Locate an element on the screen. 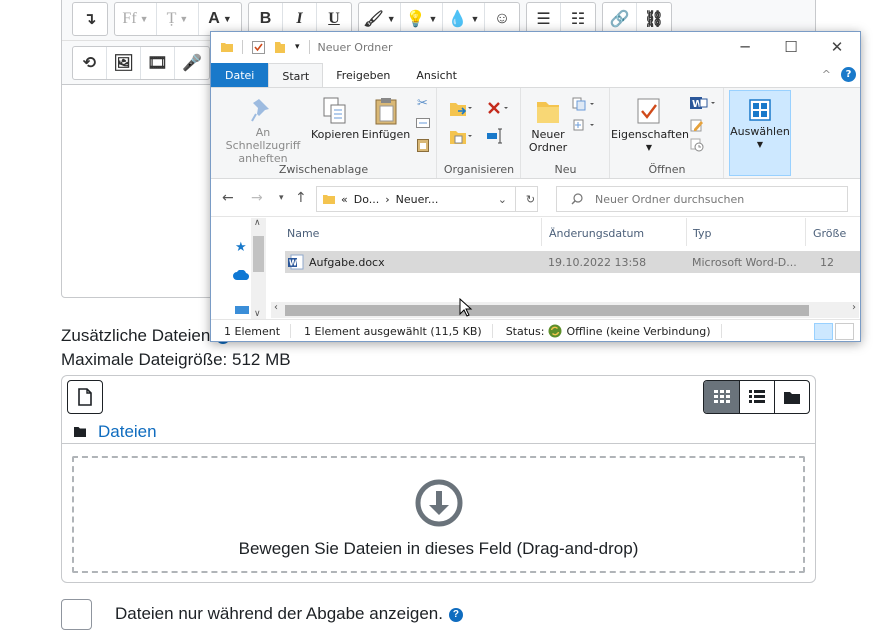 Image resolution: width=890 pixels, height=642 pixels. view-tree-button is located at coordinates (791, 397).